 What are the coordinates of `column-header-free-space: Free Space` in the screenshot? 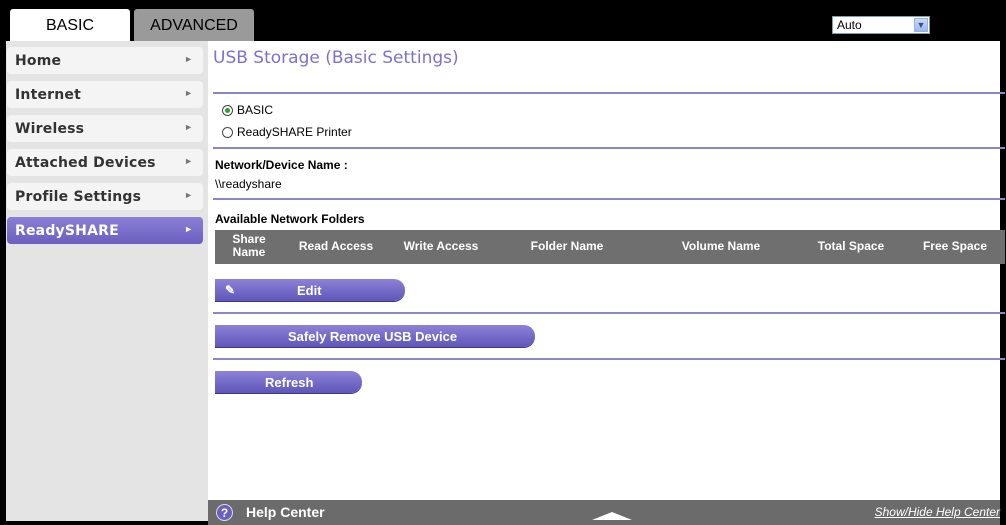 It's located at (955, 246).